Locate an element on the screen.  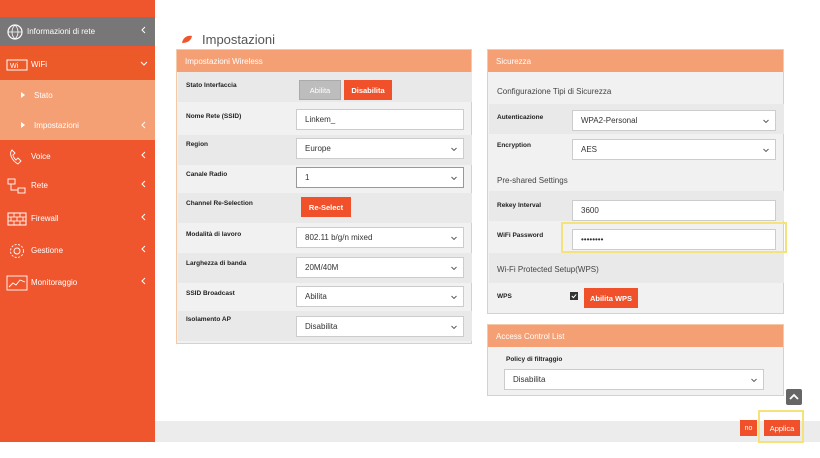
page-title: Impostazioni is located at coordinates (228, 39).